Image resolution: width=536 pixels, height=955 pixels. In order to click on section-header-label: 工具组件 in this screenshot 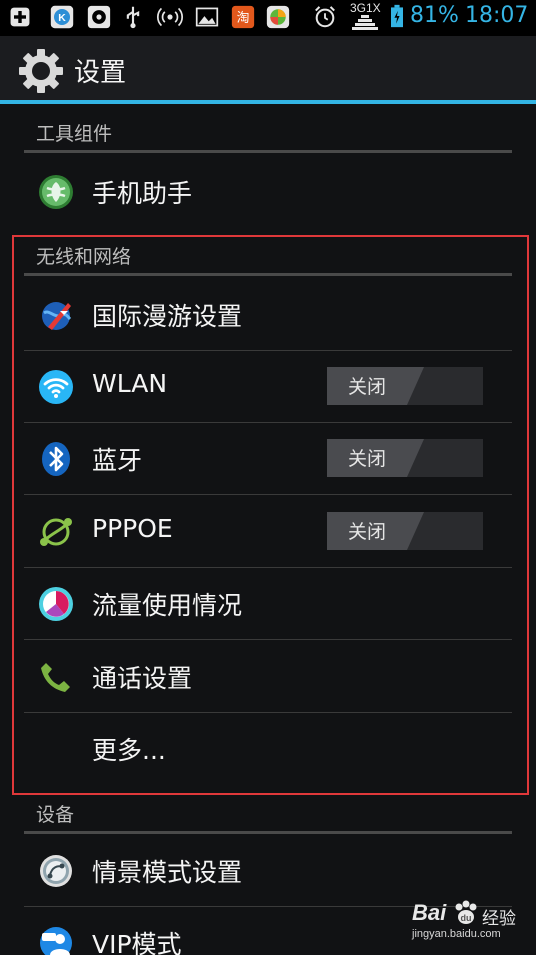, I will do `click(74, 134)`.